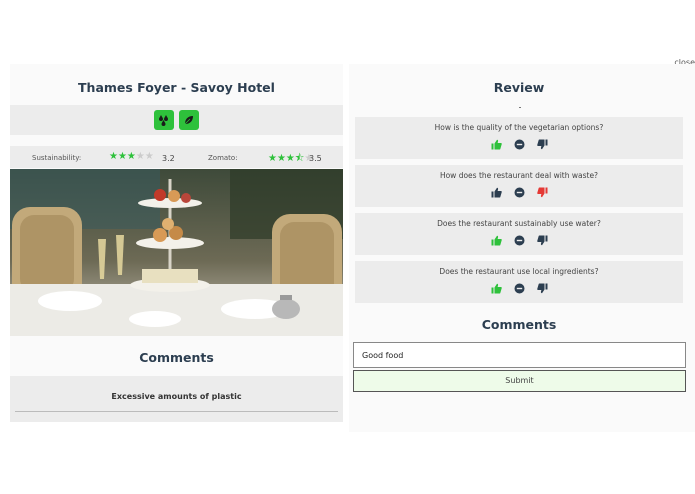 The width and height of the screenshot is (695, 494). I want to click on review-question-card: How does the restaurant deal with waste?, so click(519, 186).